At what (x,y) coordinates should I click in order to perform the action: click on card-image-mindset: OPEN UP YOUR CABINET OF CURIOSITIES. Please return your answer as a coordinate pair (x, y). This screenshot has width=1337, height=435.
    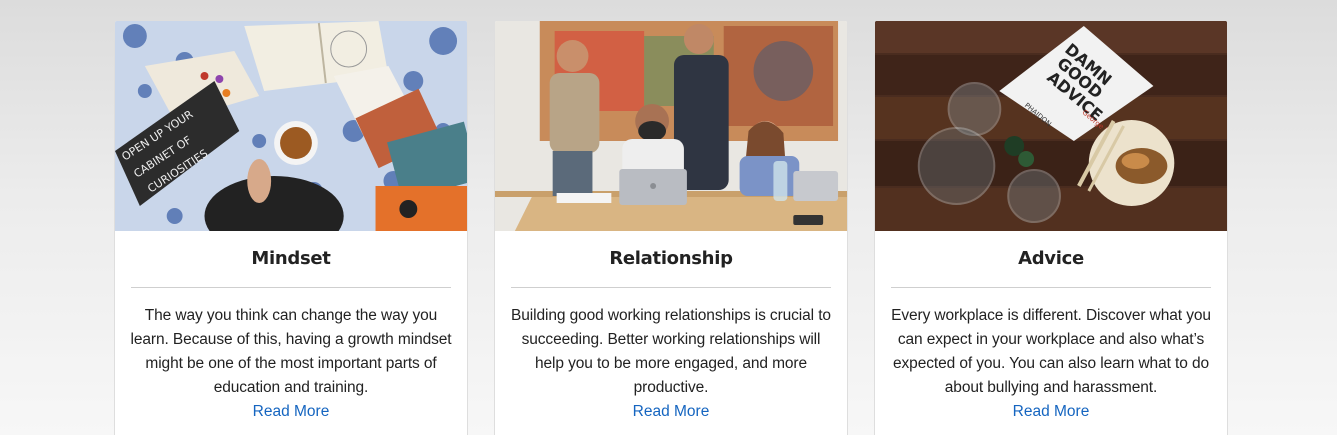
    Looking at the image, I should click on (291, 126).